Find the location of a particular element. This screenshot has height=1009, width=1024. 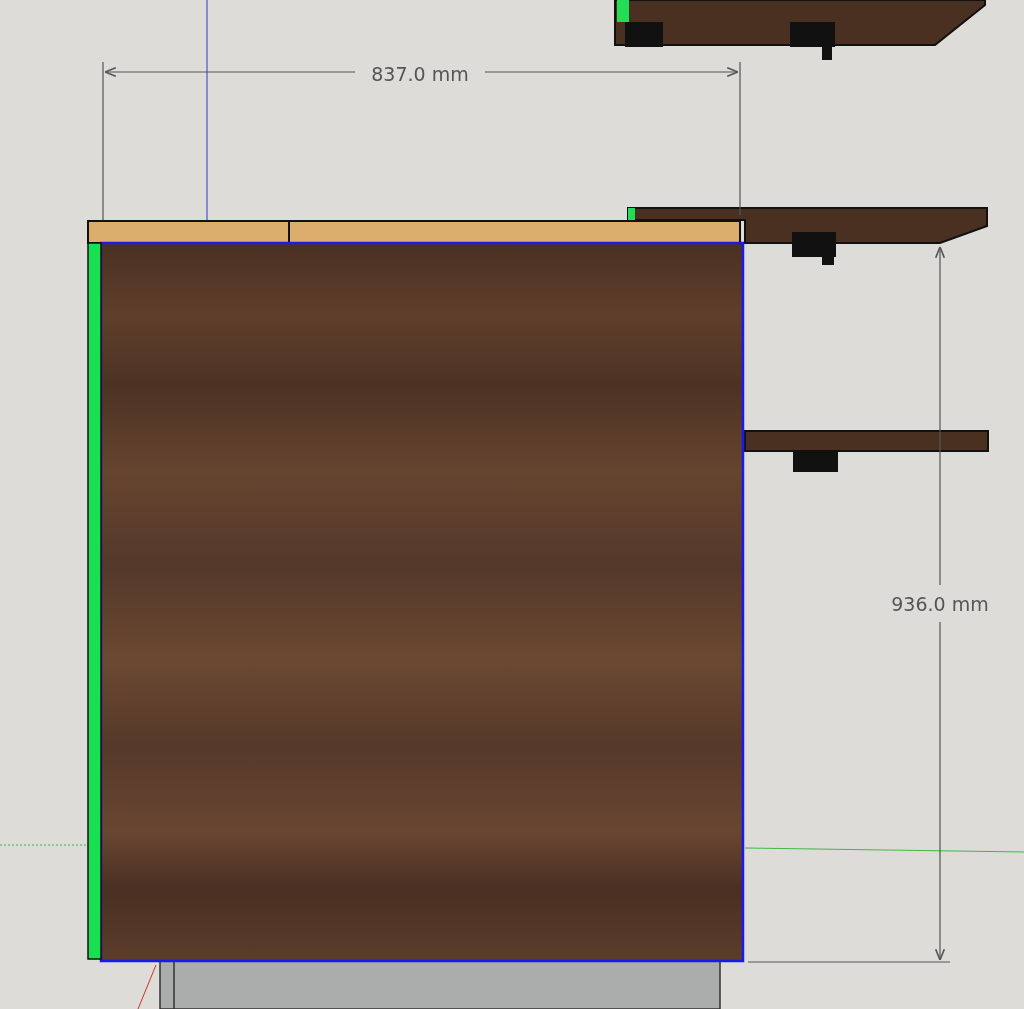

dimension-label: 837.0 mm is located at coordinates (420, 74).